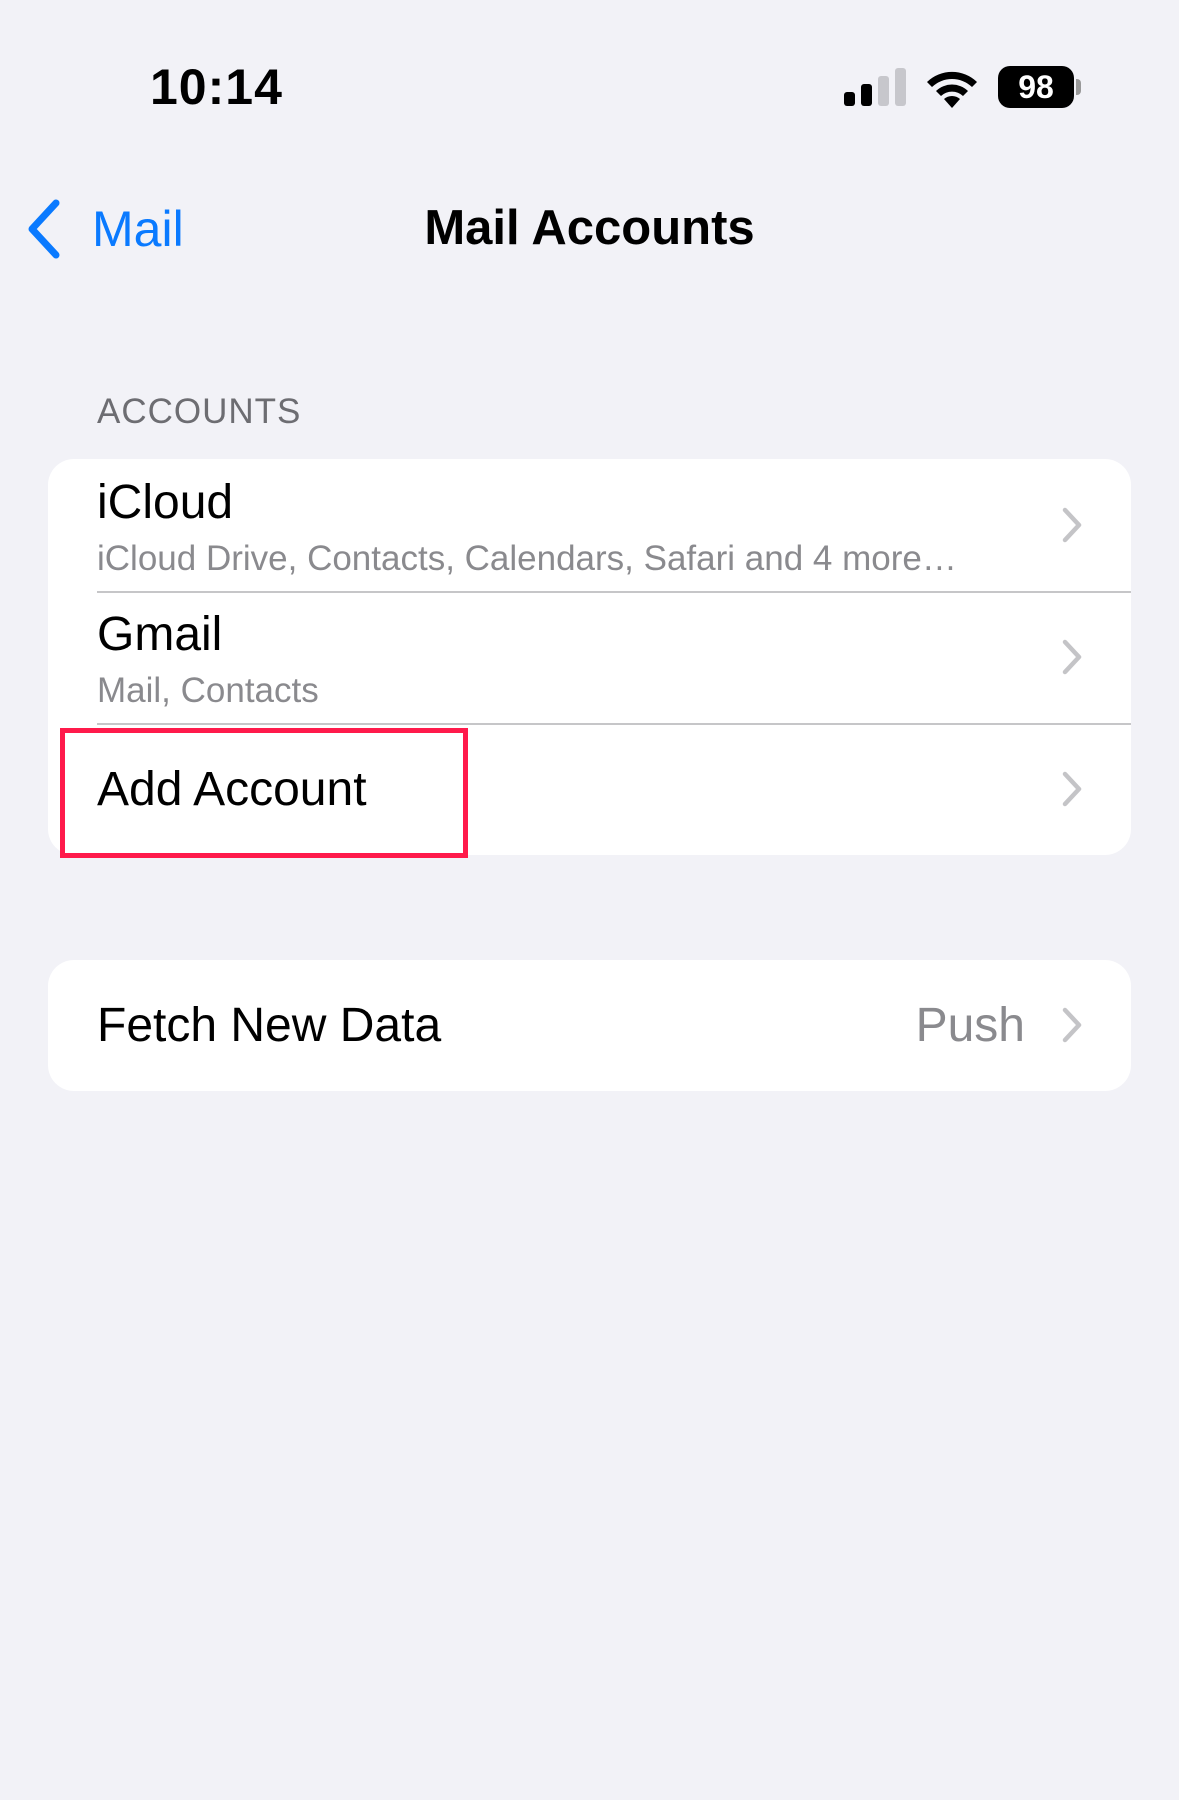 This screenshot has height=1800, width=1179. I want to click on account-subtitle: Mail, Contacts, so click(208, 690).